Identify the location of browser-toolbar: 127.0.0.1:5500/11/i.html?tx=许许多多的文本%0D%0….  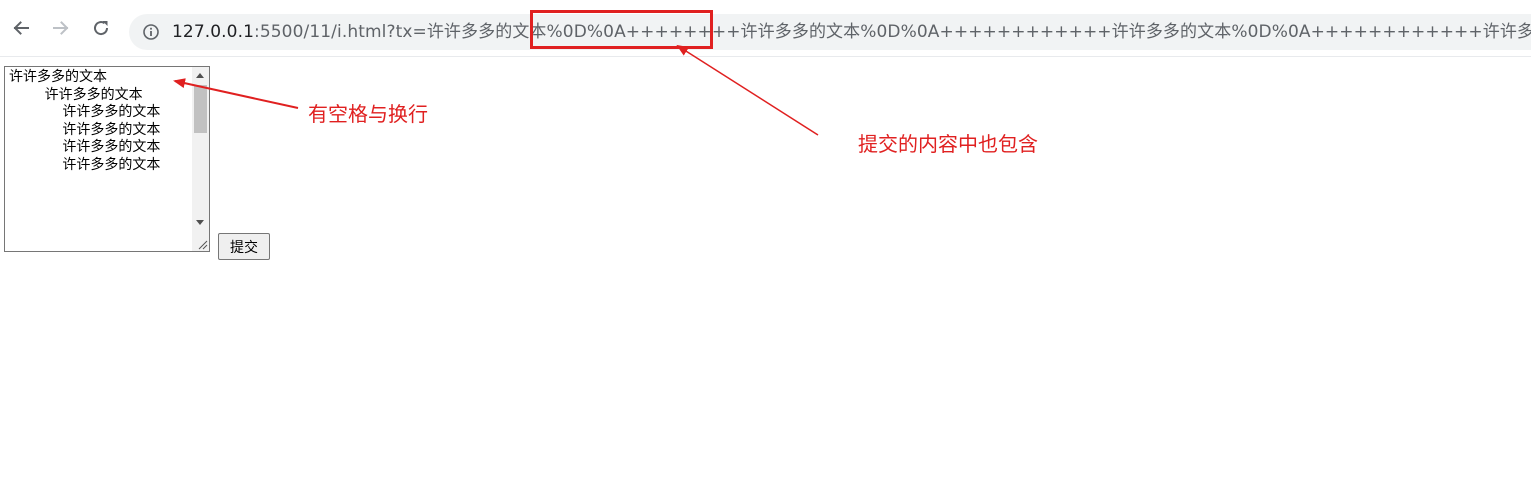
(765, 28).